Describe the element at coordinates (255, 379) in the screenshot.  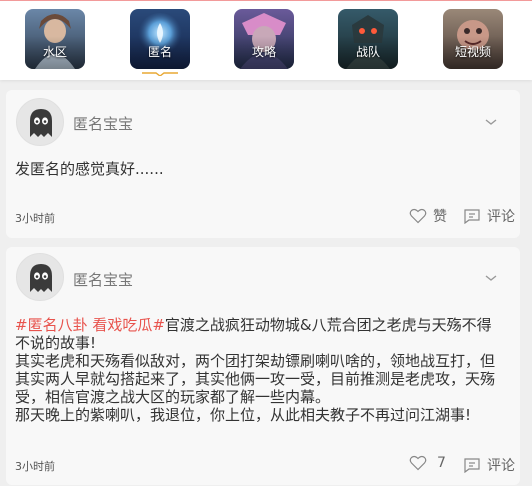
I see `post-content-line: 其实两人早就勾搭起来了，其实他俩一攻一受，目前推测是老虎攻，天殇` at that location.